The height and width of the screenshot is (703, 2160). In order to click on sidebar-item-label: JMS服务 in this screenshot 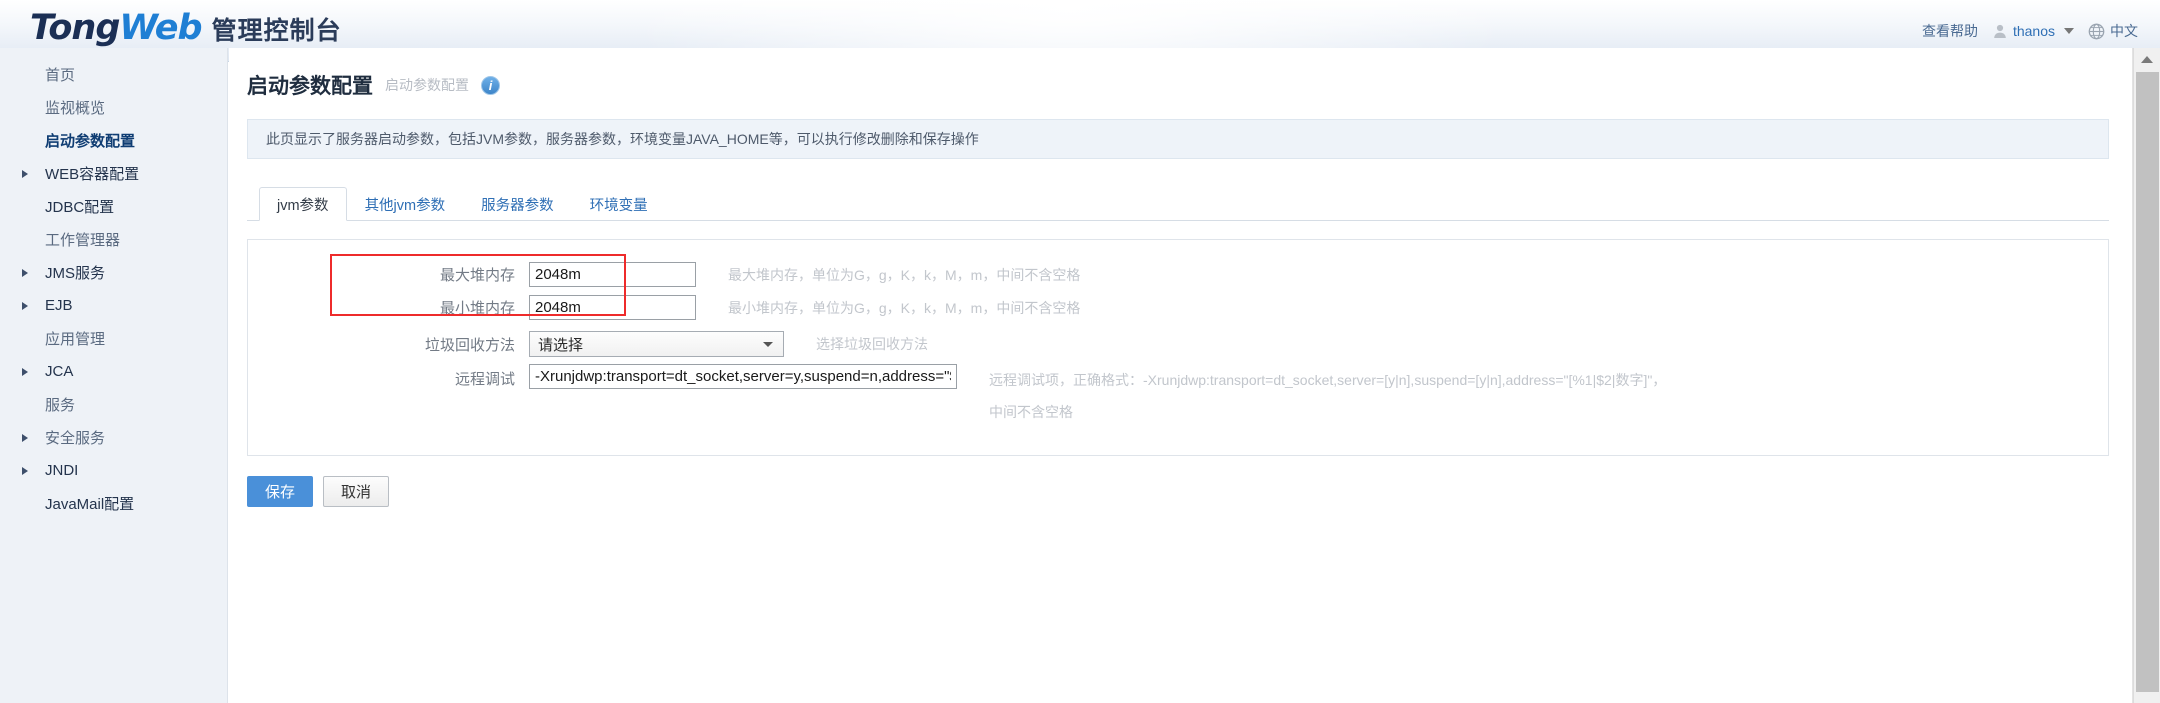, I will do `click(75, 273)`.